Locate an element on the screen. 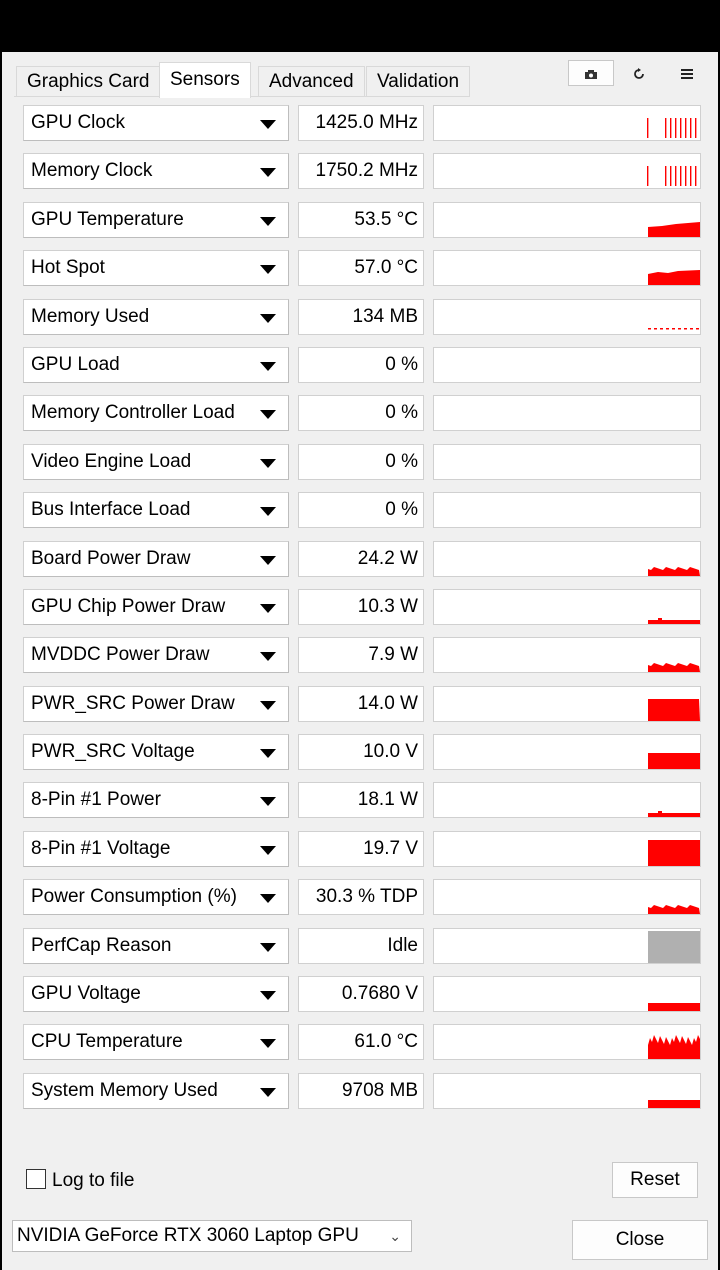  sensor-name: Power Consumption (%) is located at coordinates (134, 897).